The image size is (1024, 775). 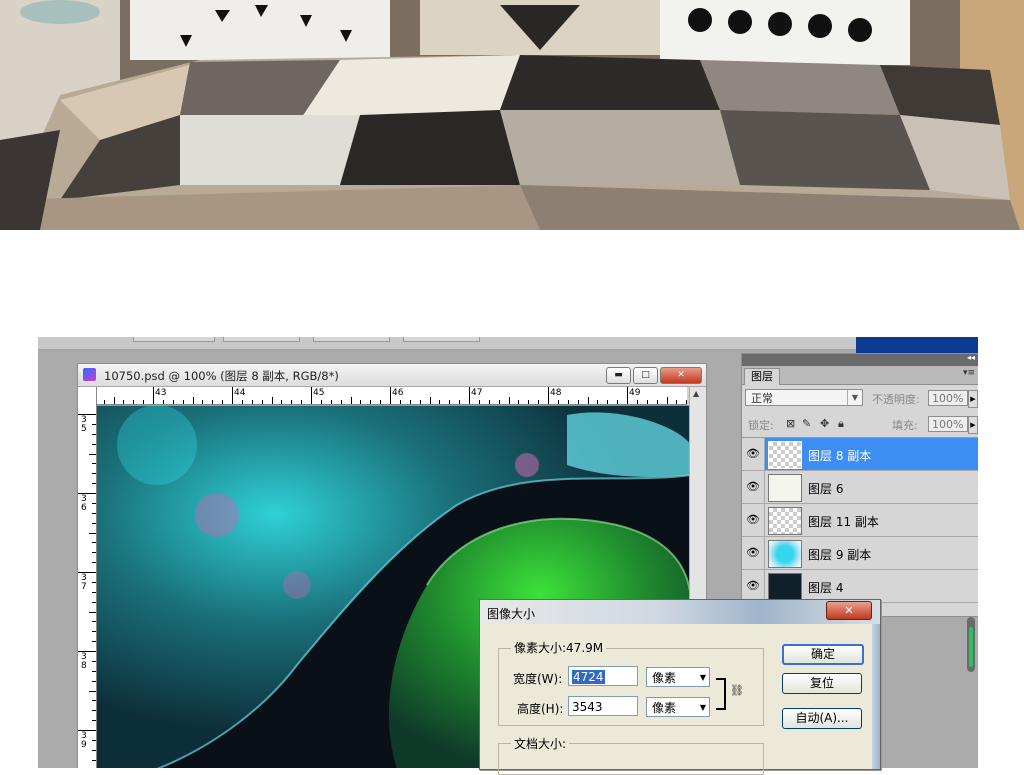 What do you see at coordinates (860, 487) in the screenshot?
I see `layer-row: 👁︎ 图层 6` at bounding box center [860, 487].